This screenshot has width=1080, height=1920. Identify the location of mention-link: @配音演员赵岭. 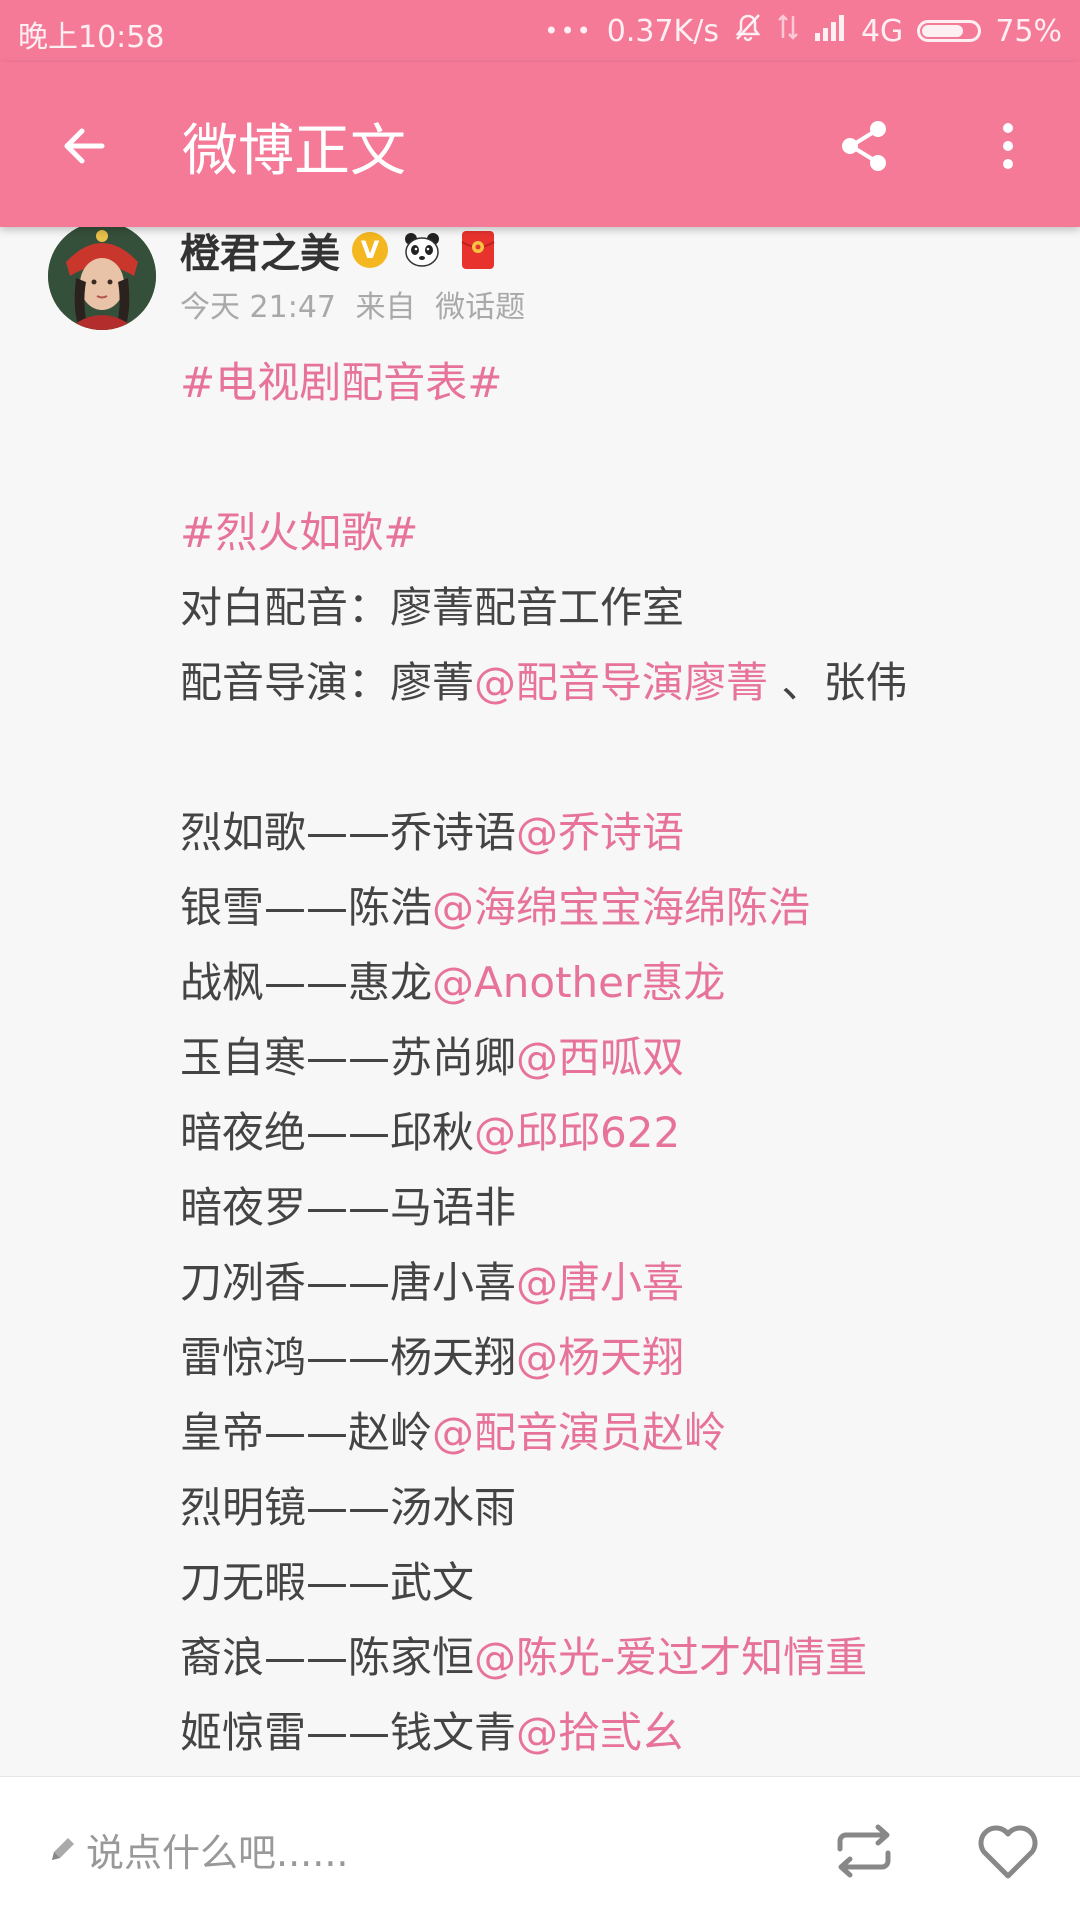
(579, 1432).